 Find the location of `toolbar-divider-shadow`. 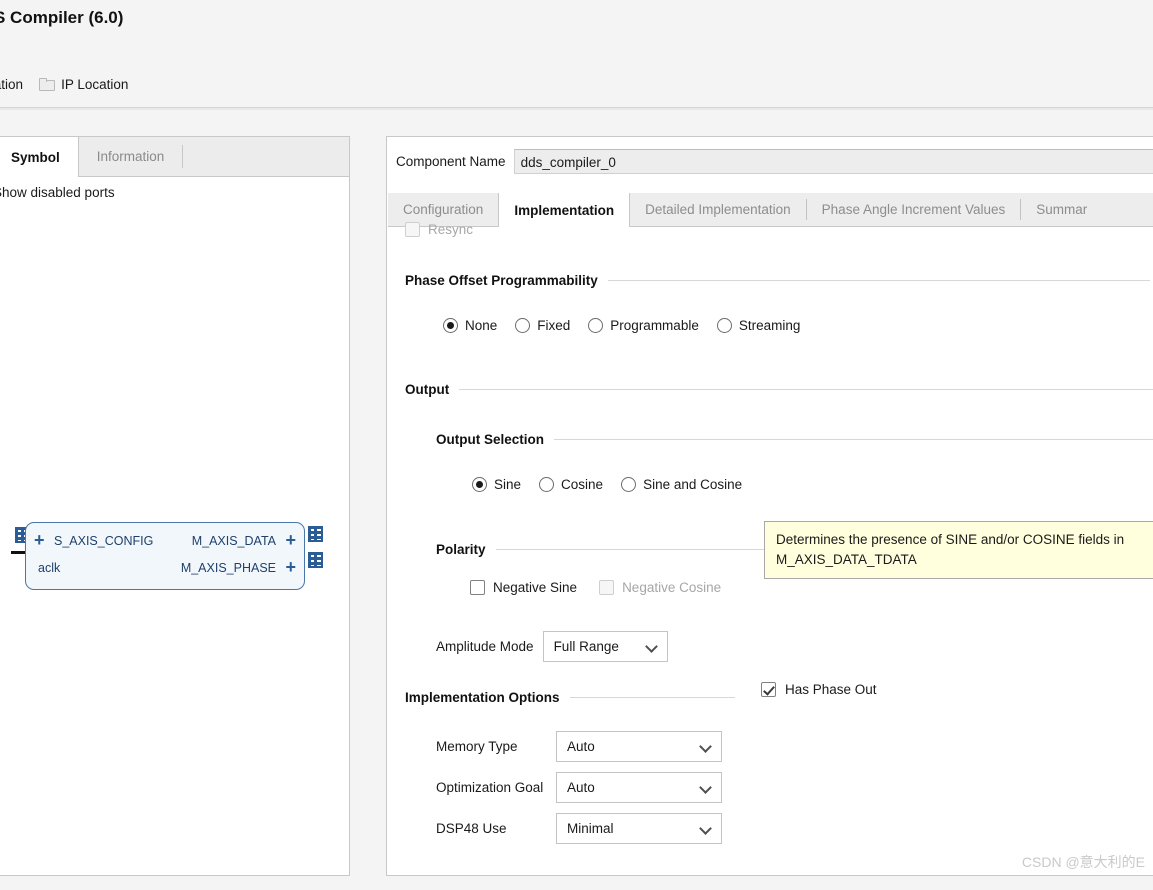

toolbar-divider-shadow is located at coordinates (576, 109).